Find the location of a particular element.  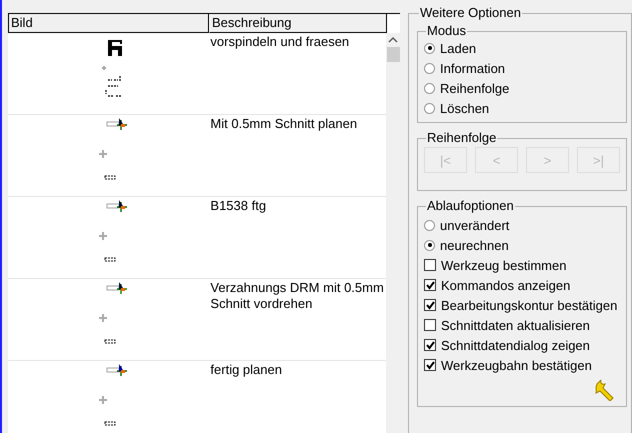

radio-option: Reihenfolge is located at coordinates (522, 88).